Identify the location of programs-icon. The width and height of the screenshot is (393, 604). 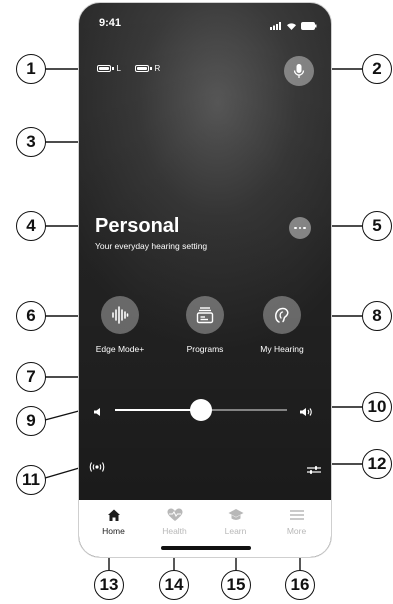
(205, 315).